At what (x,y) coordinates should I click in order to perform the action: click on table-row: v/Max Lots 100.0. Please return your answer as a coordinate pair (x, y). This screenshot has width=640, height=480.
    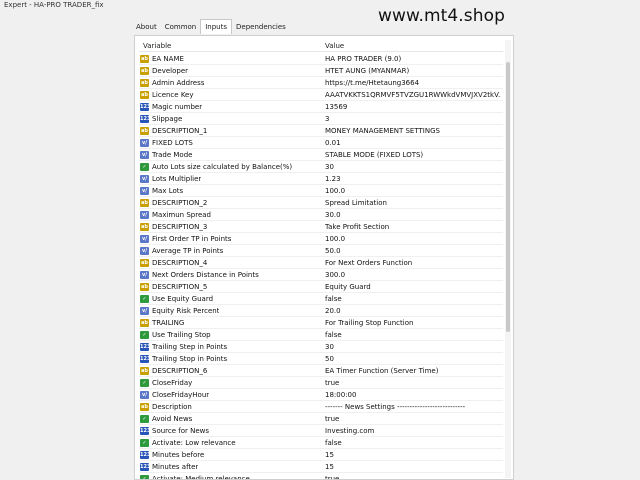
    Looking at the image, I should click on (321, 191).